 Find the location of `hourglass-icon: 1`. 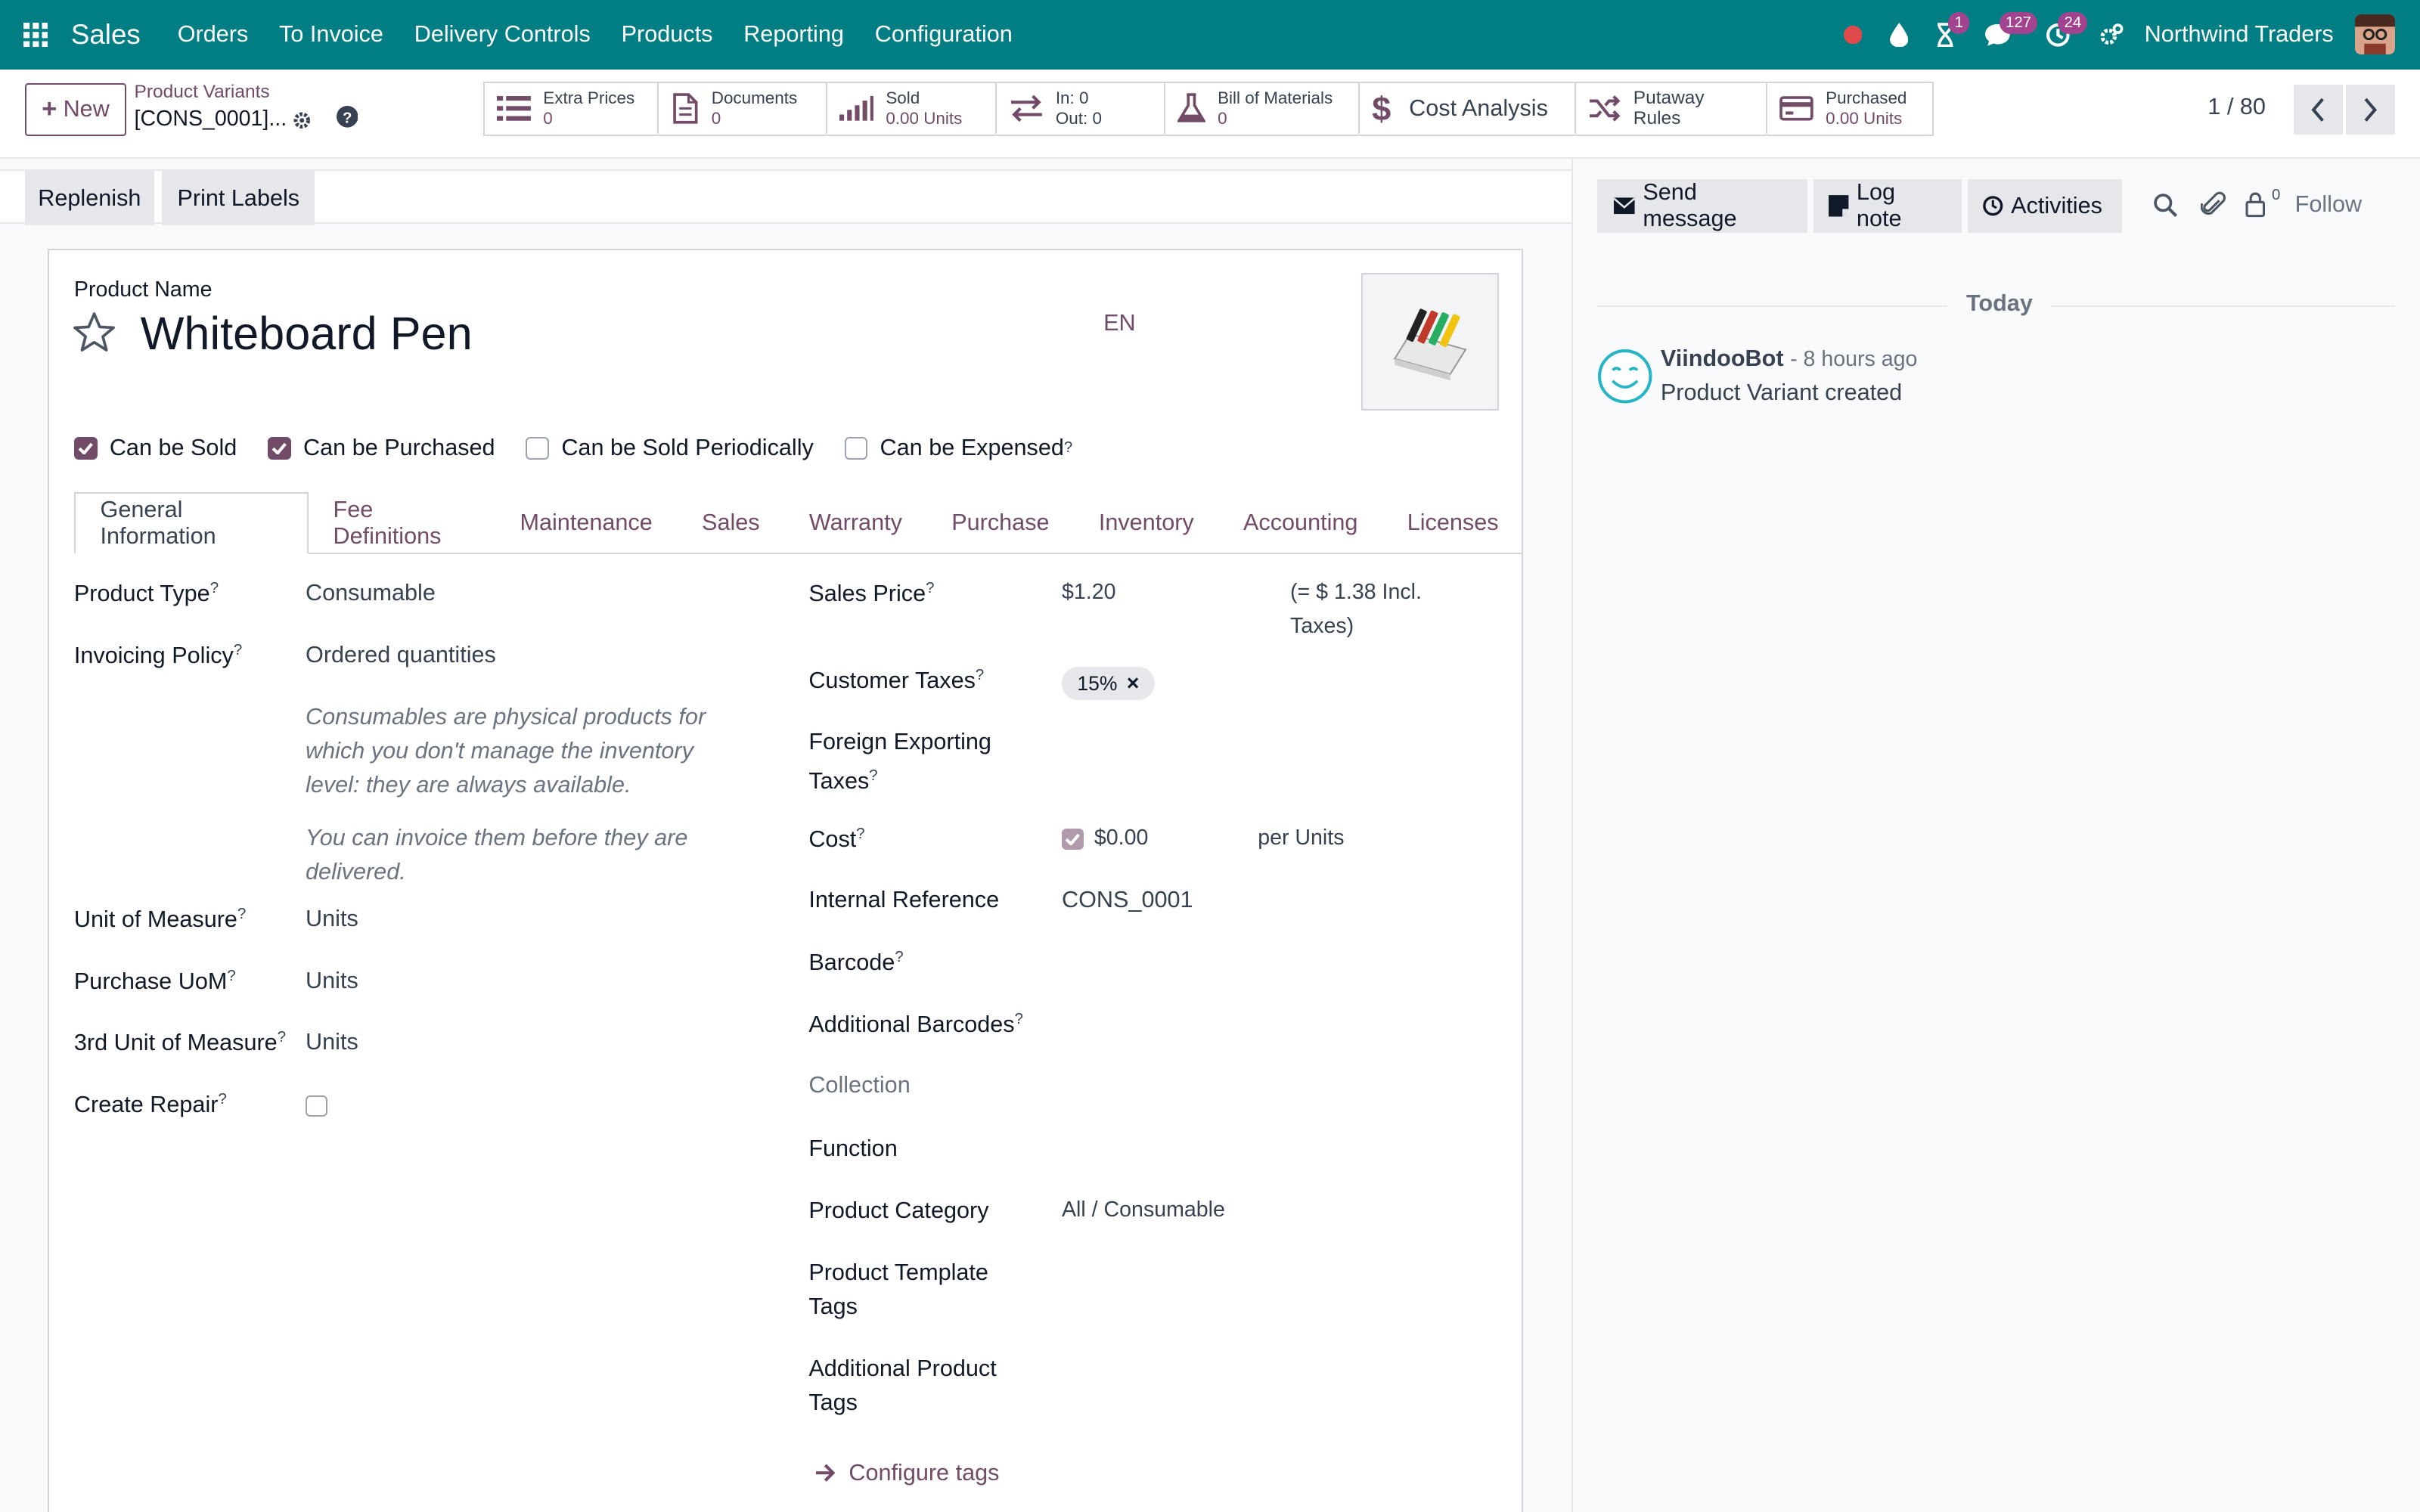

hourglass-icon: 1 is located at coordinates (1946, 35).